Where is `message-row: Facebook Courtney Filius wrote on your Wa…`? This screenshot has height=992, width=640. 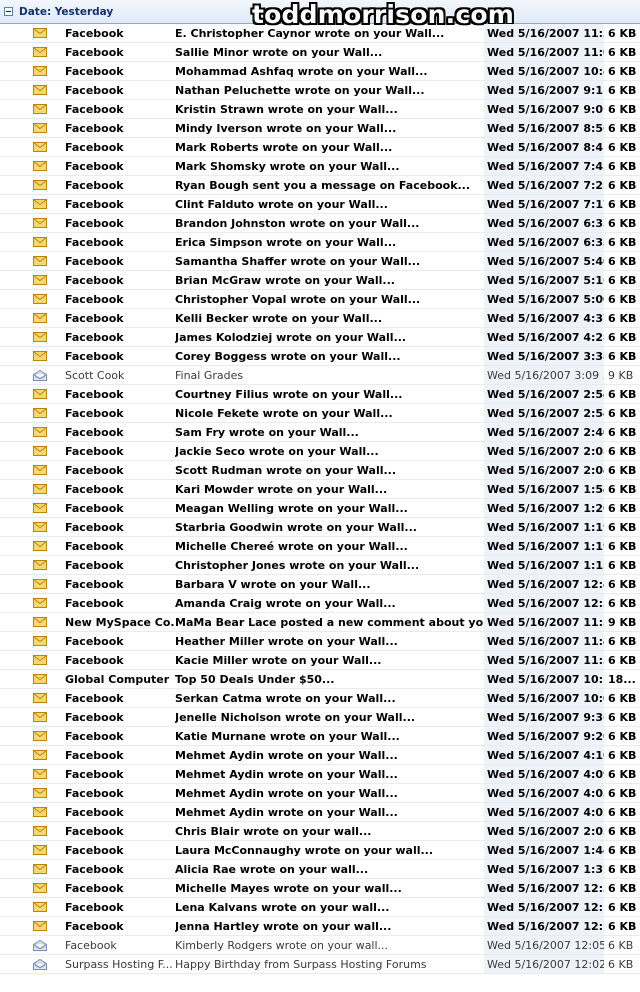 message-row: Facebook Courtney Filius wrote on your Wa… is located at coordinates (320, 394).